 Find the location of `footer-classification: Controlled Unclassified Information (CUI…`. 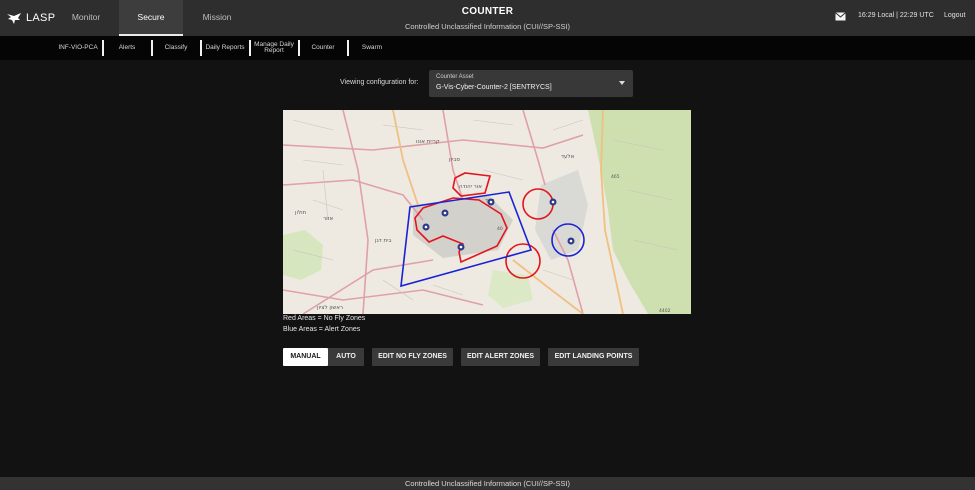

footer-classification: Controlled Unclassified Information (CUI… is located at coordinates (487, 483).